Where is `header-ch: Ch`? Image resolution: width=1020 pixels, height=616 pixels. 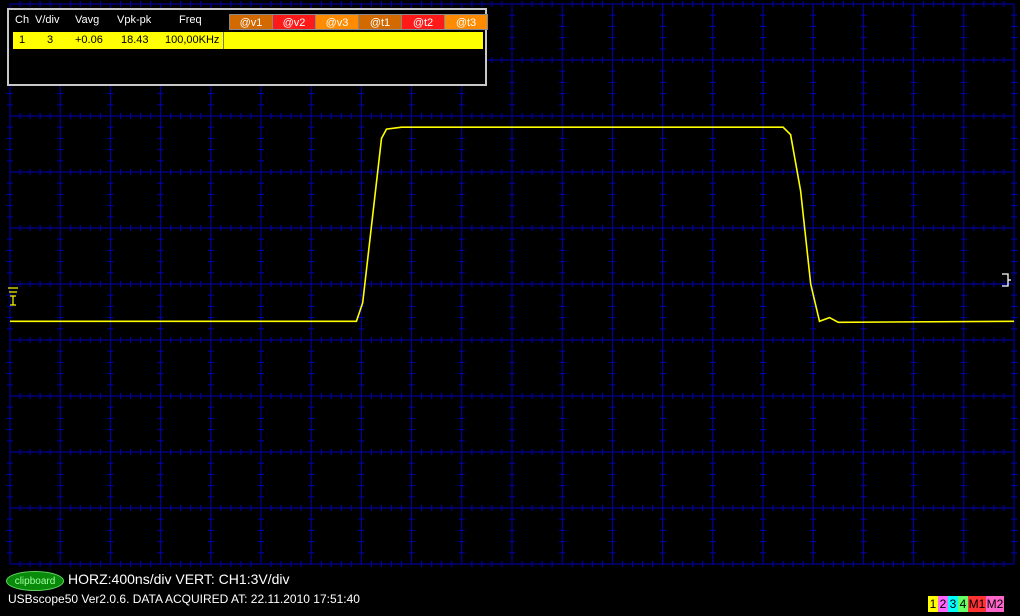
header-ch: Ch is located at coordinates (22, 20).